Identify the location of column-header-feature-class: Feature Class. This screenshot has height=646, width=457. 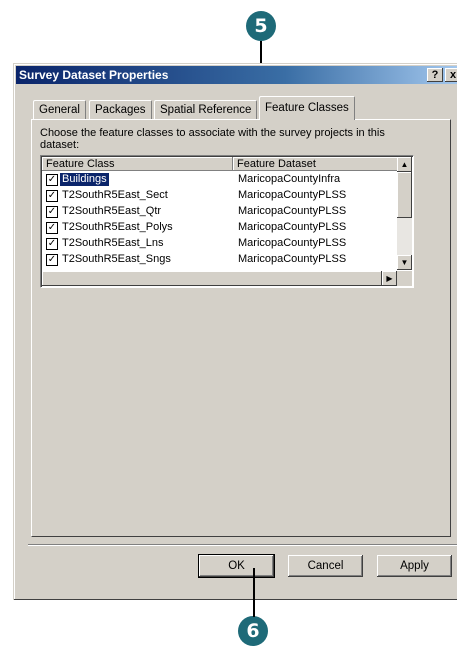
(137, 164).